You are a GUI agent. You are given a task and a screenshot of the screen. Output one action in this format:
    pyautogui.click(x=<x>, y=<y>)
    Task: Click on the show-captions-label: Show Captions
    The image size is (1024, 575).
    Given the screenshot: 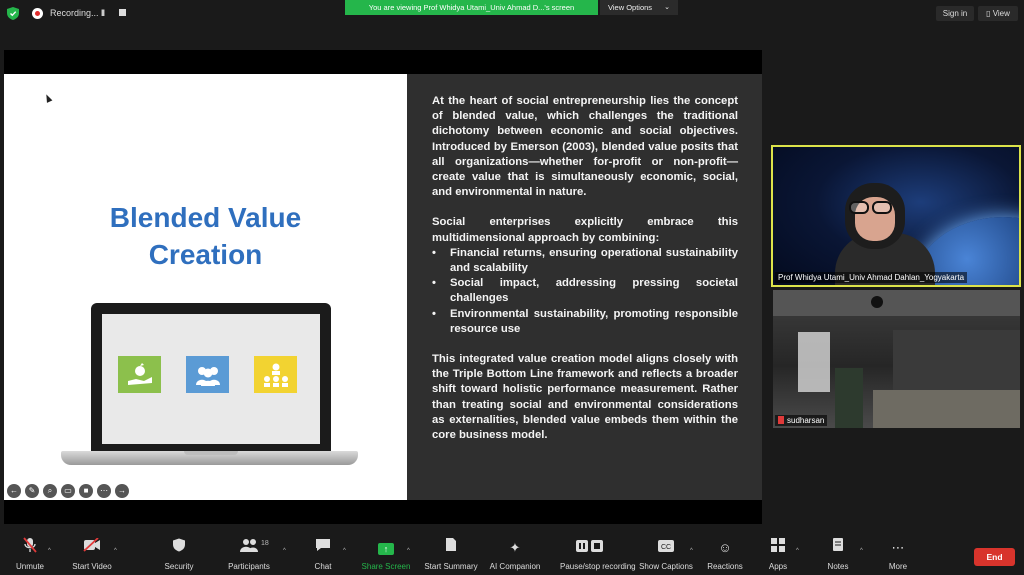 What is the action you would take?
    pyautogui.click(x=666, y=566)
    